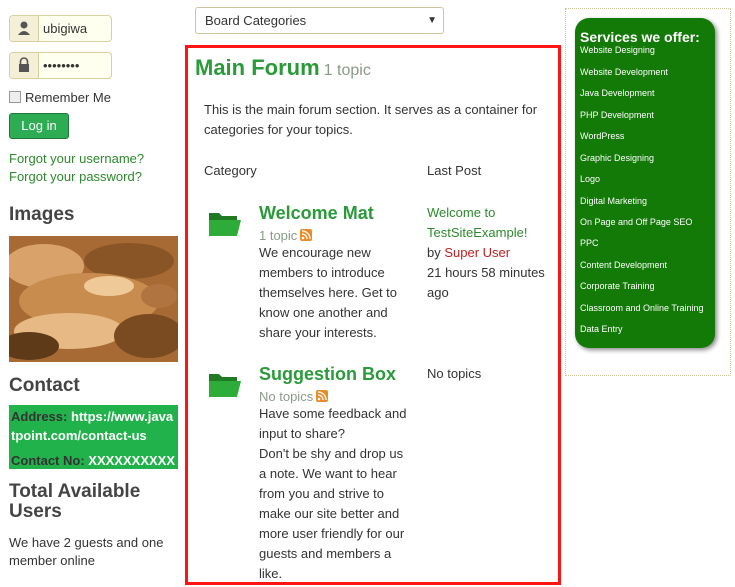 The height and width of the screenshot is (587, 735). I want to click on contact-heading: Contact, so click(44, 385).